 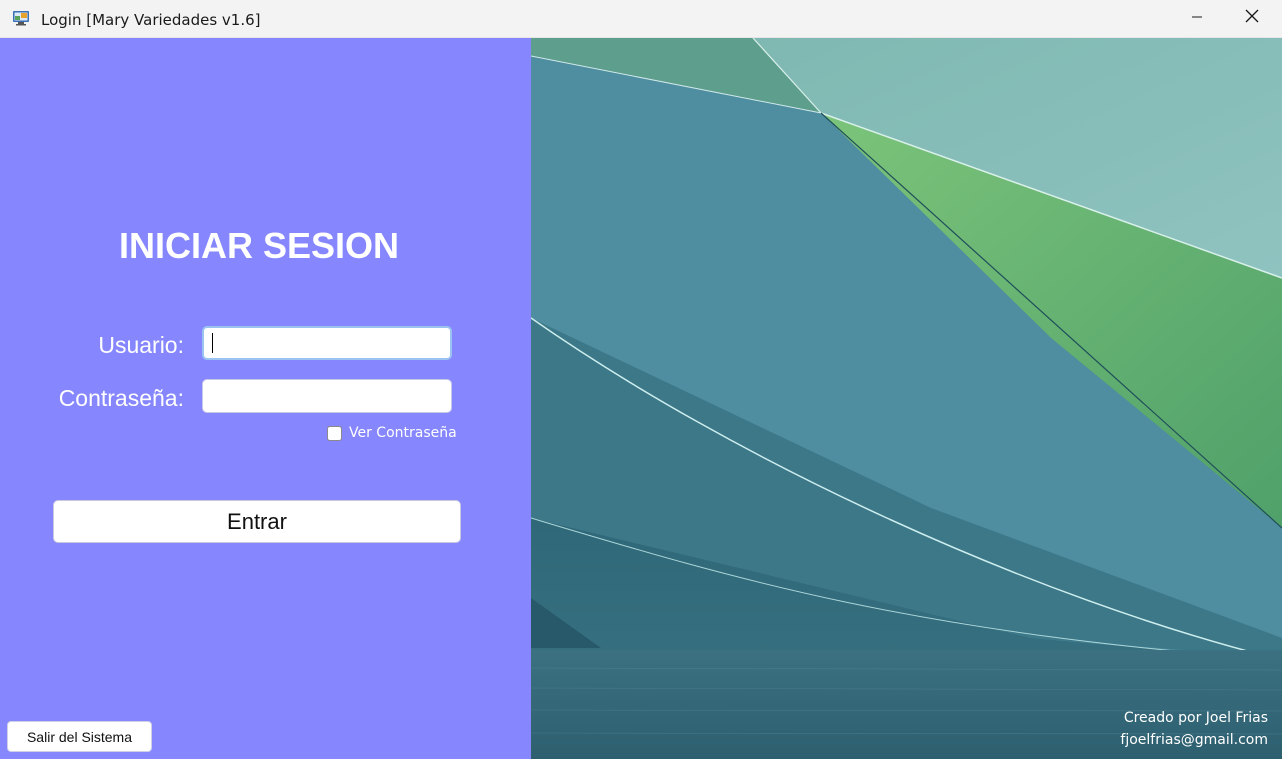 I want to click on show-password-checkbox, so click(x=334, y=433).